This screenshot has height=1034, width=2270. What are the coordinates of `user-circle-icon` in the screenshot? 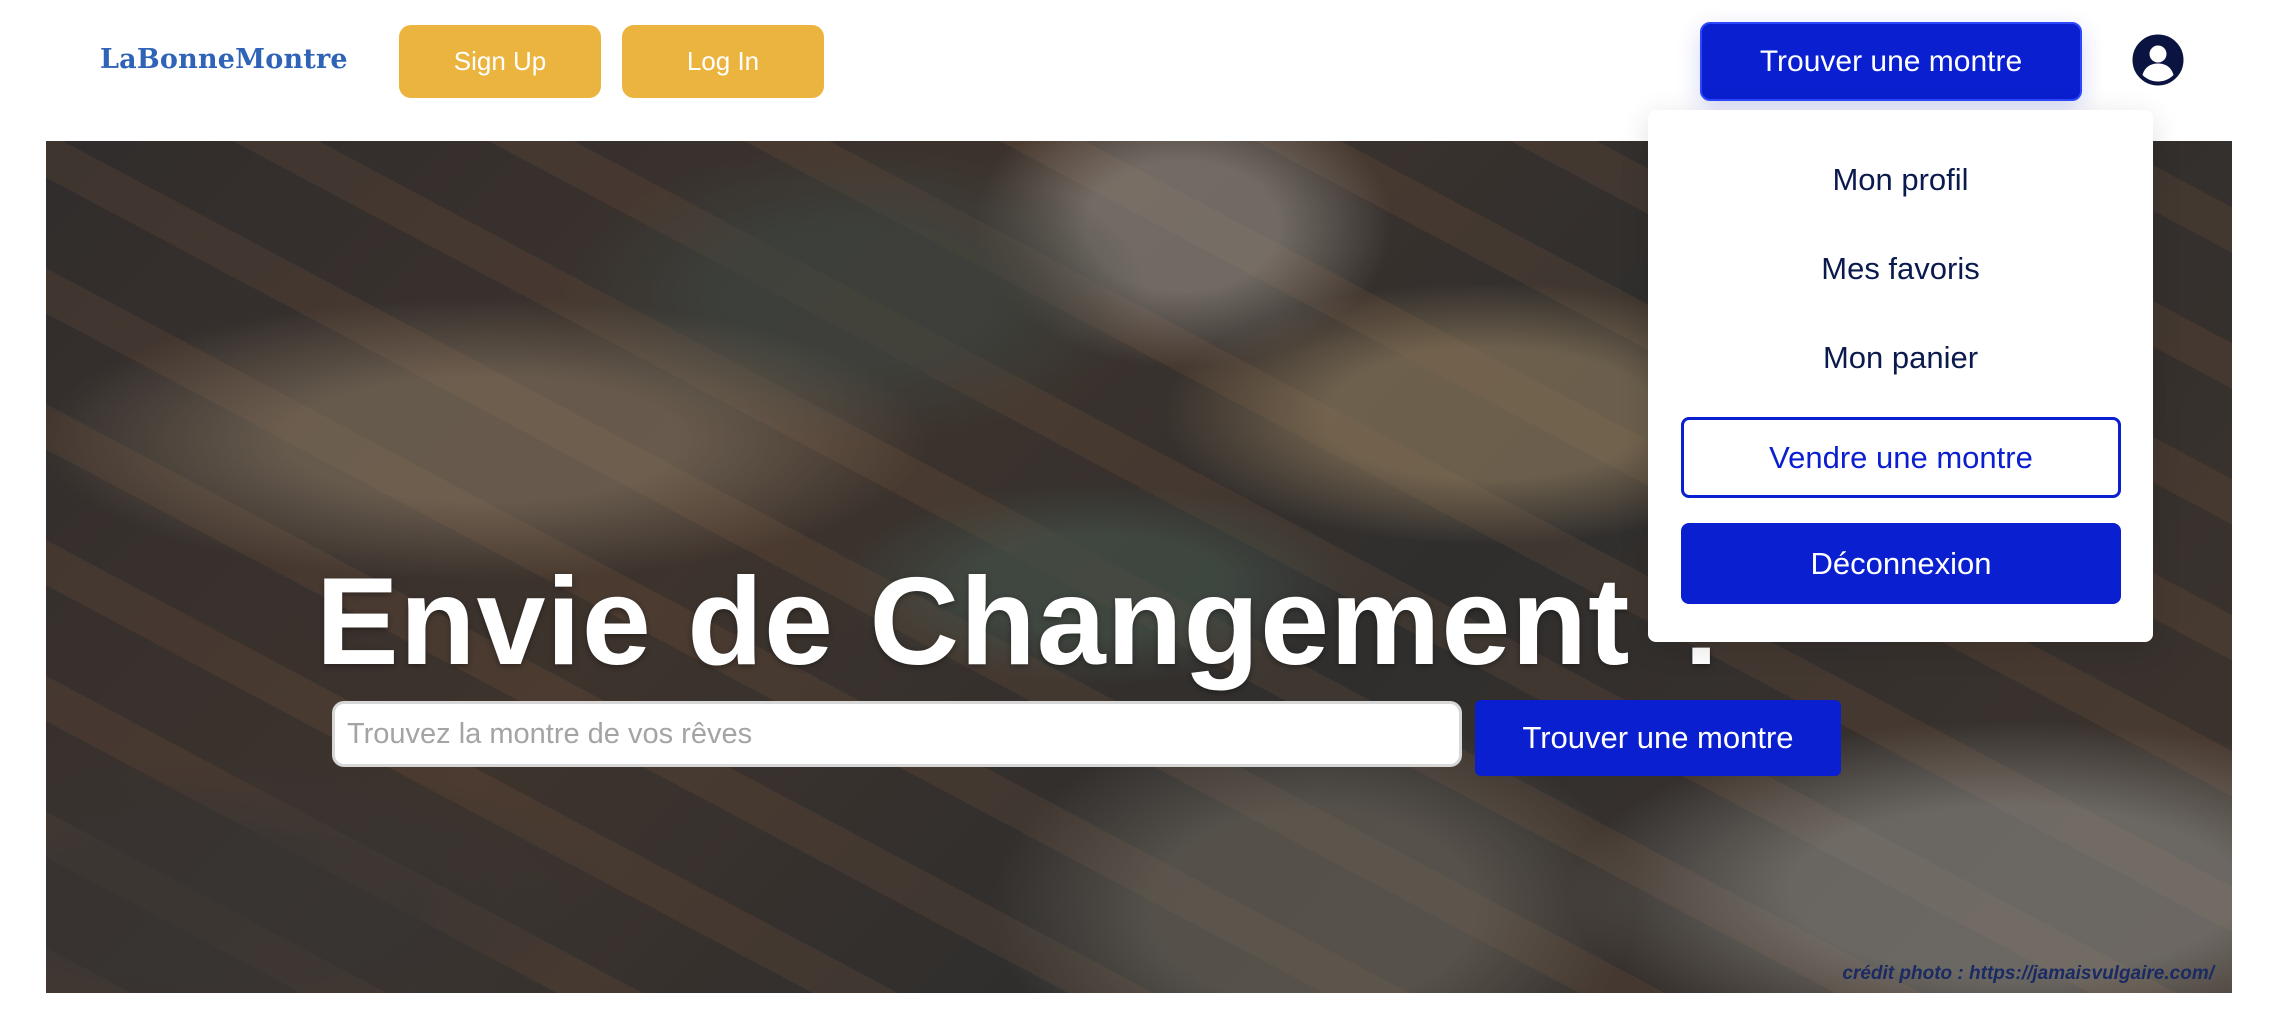 It's located at (2158, 60).